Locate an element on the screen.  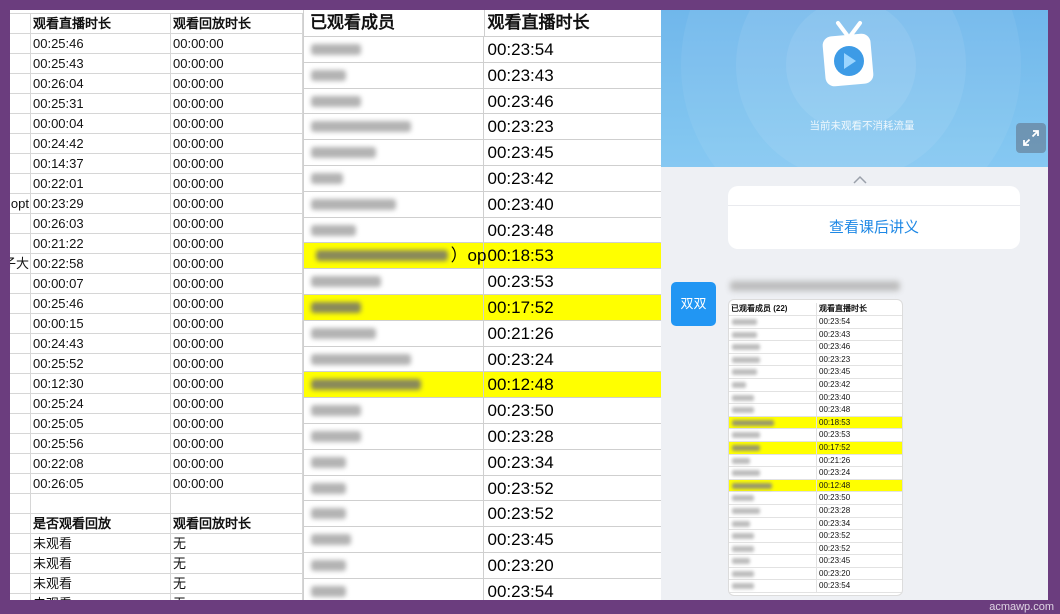
table-row: 00:23:52 is located at coordinates (482, 514).